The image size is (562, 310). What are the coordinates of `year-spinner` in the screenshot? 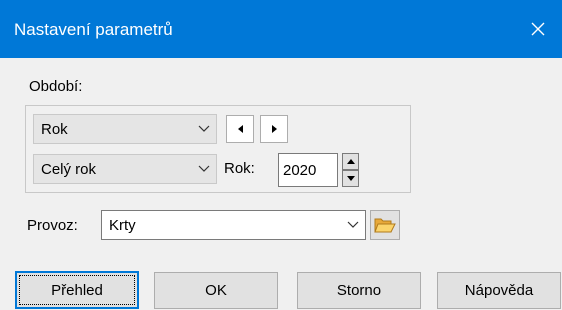 It's located at (350, 170).